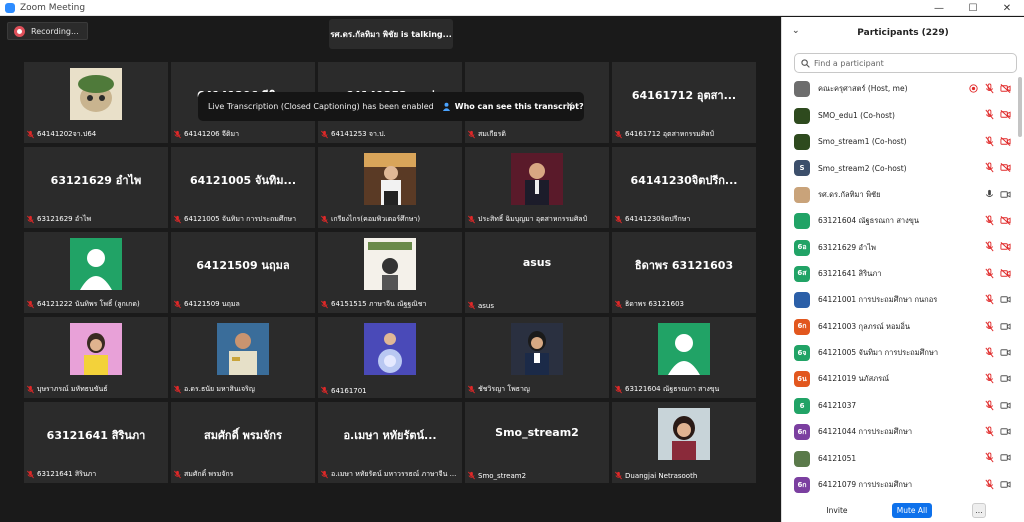  Describe the element at coordinates (898, 379) in the screenshot. I see `participant-row: 6น 64121019 นภัสภรณ์` at that location.